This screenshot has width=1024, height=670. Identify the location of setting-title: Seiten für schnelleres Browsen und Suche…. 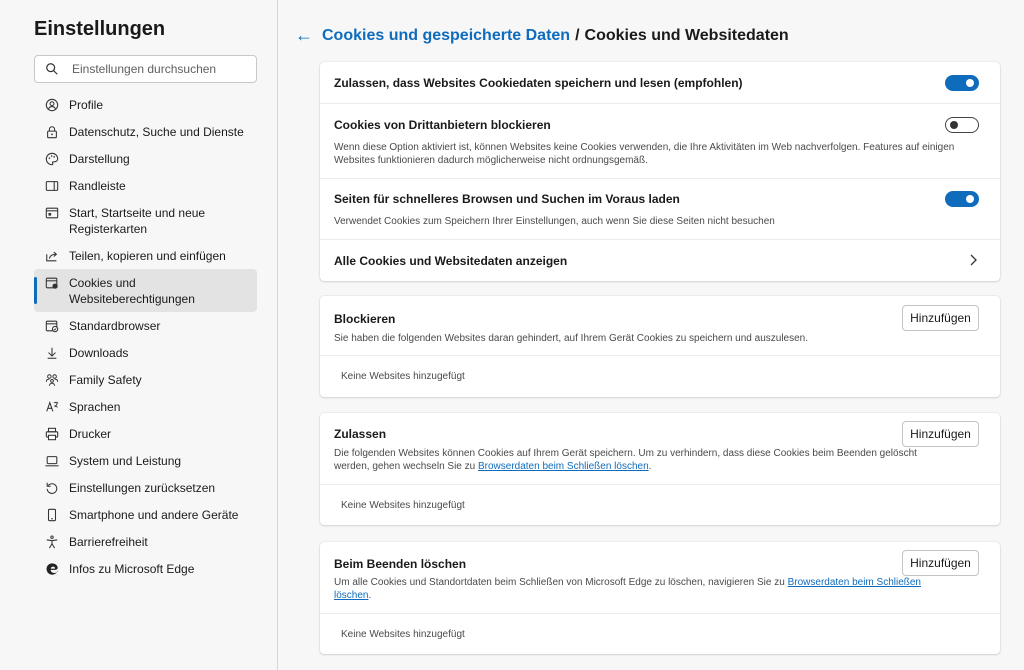
(507, 199).